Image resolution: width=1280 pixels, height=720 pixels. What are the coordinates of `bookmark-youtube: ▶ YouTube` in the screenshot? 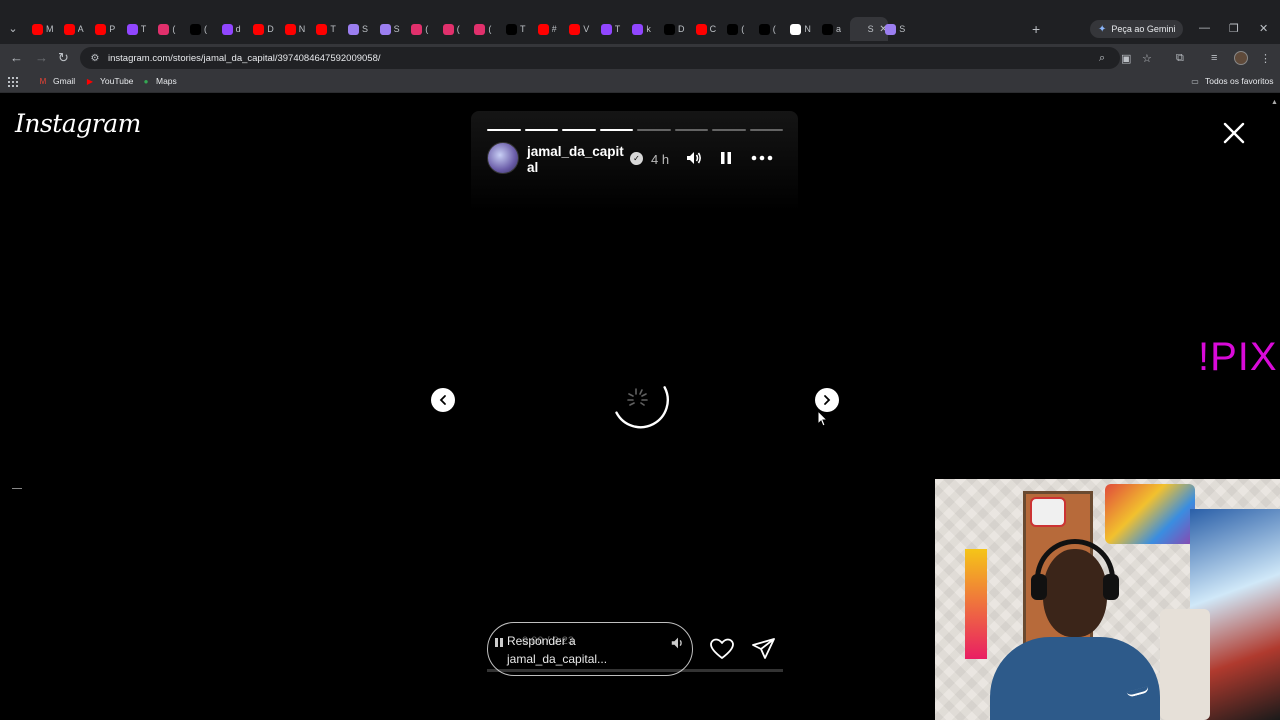 It's located at (109, 81).